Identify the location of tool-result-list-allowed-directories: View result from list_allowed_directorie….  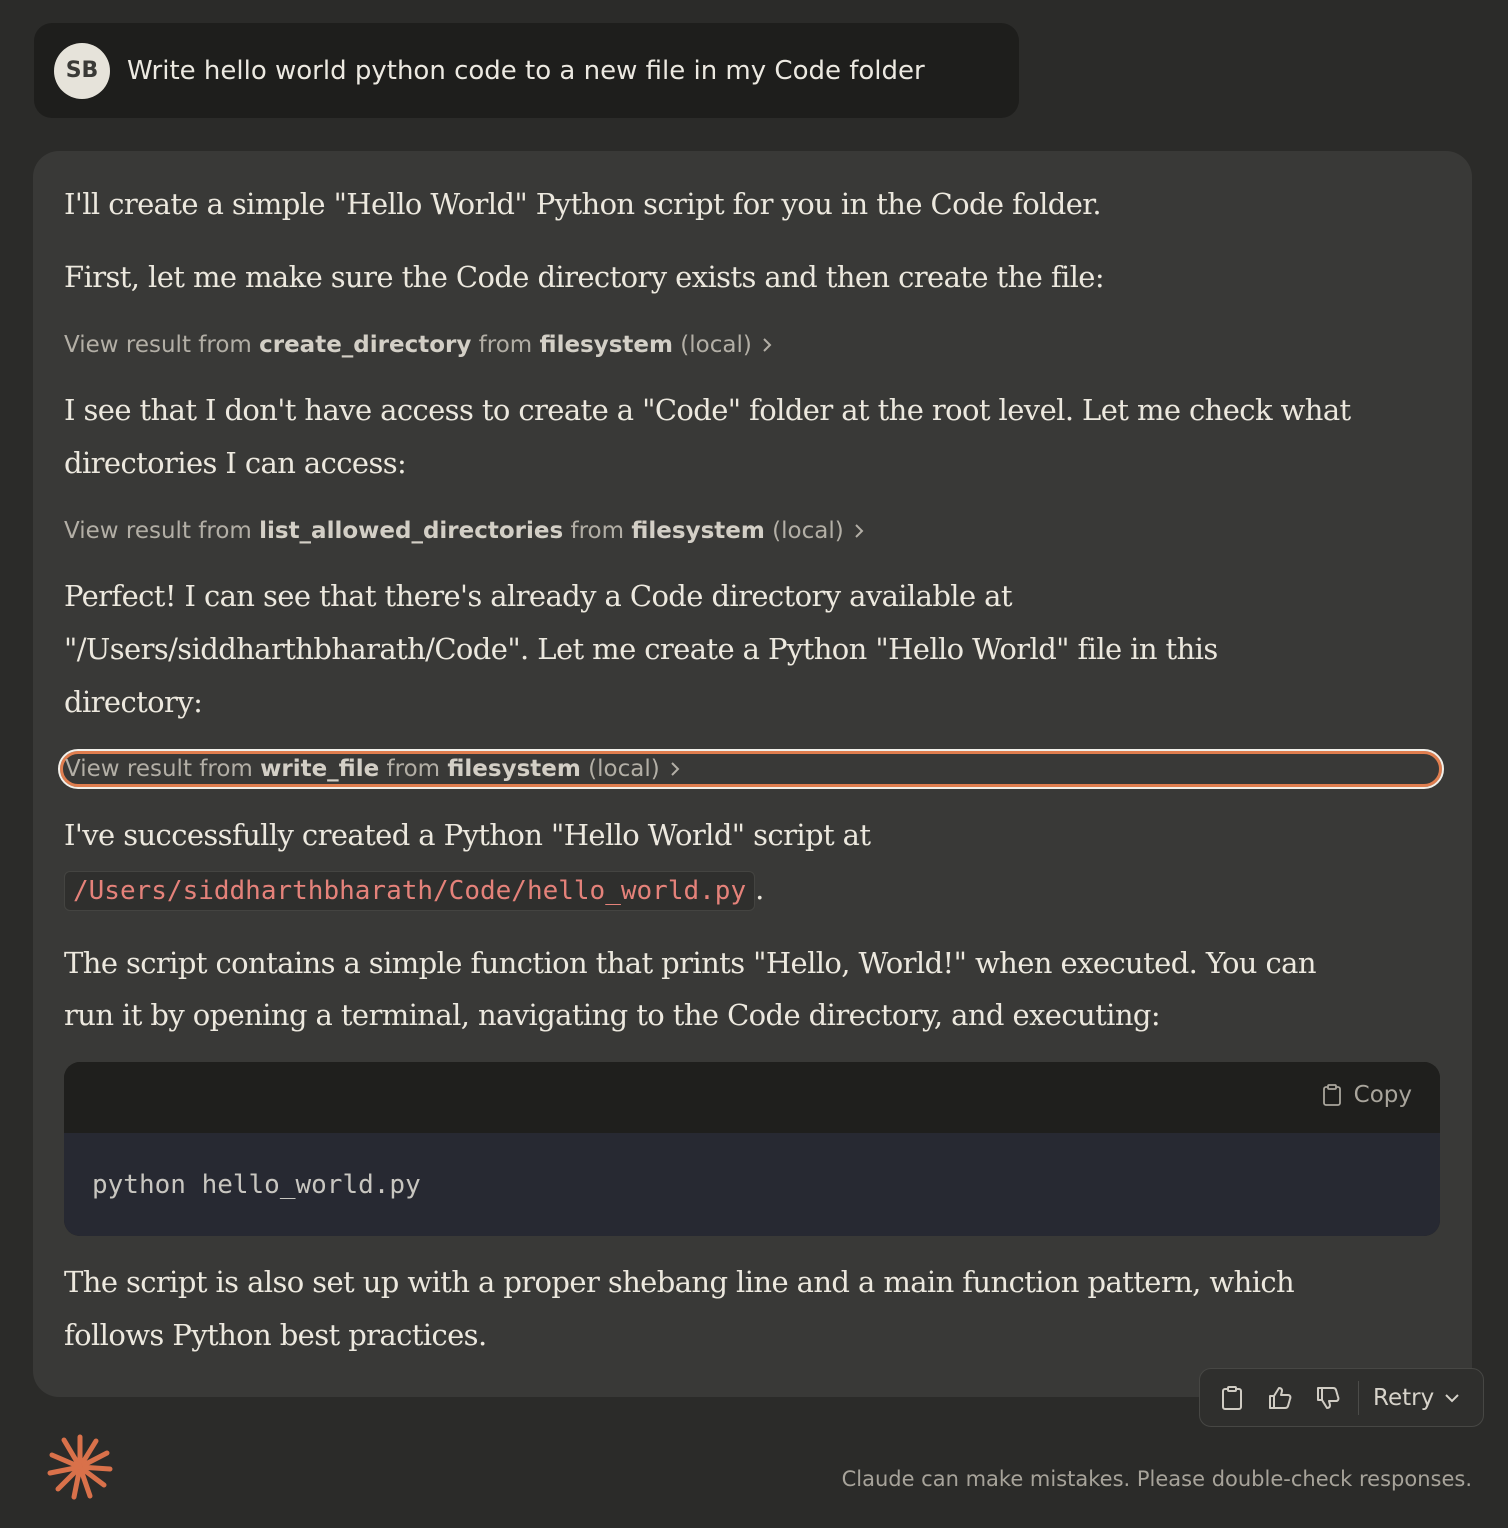
(464, 531).